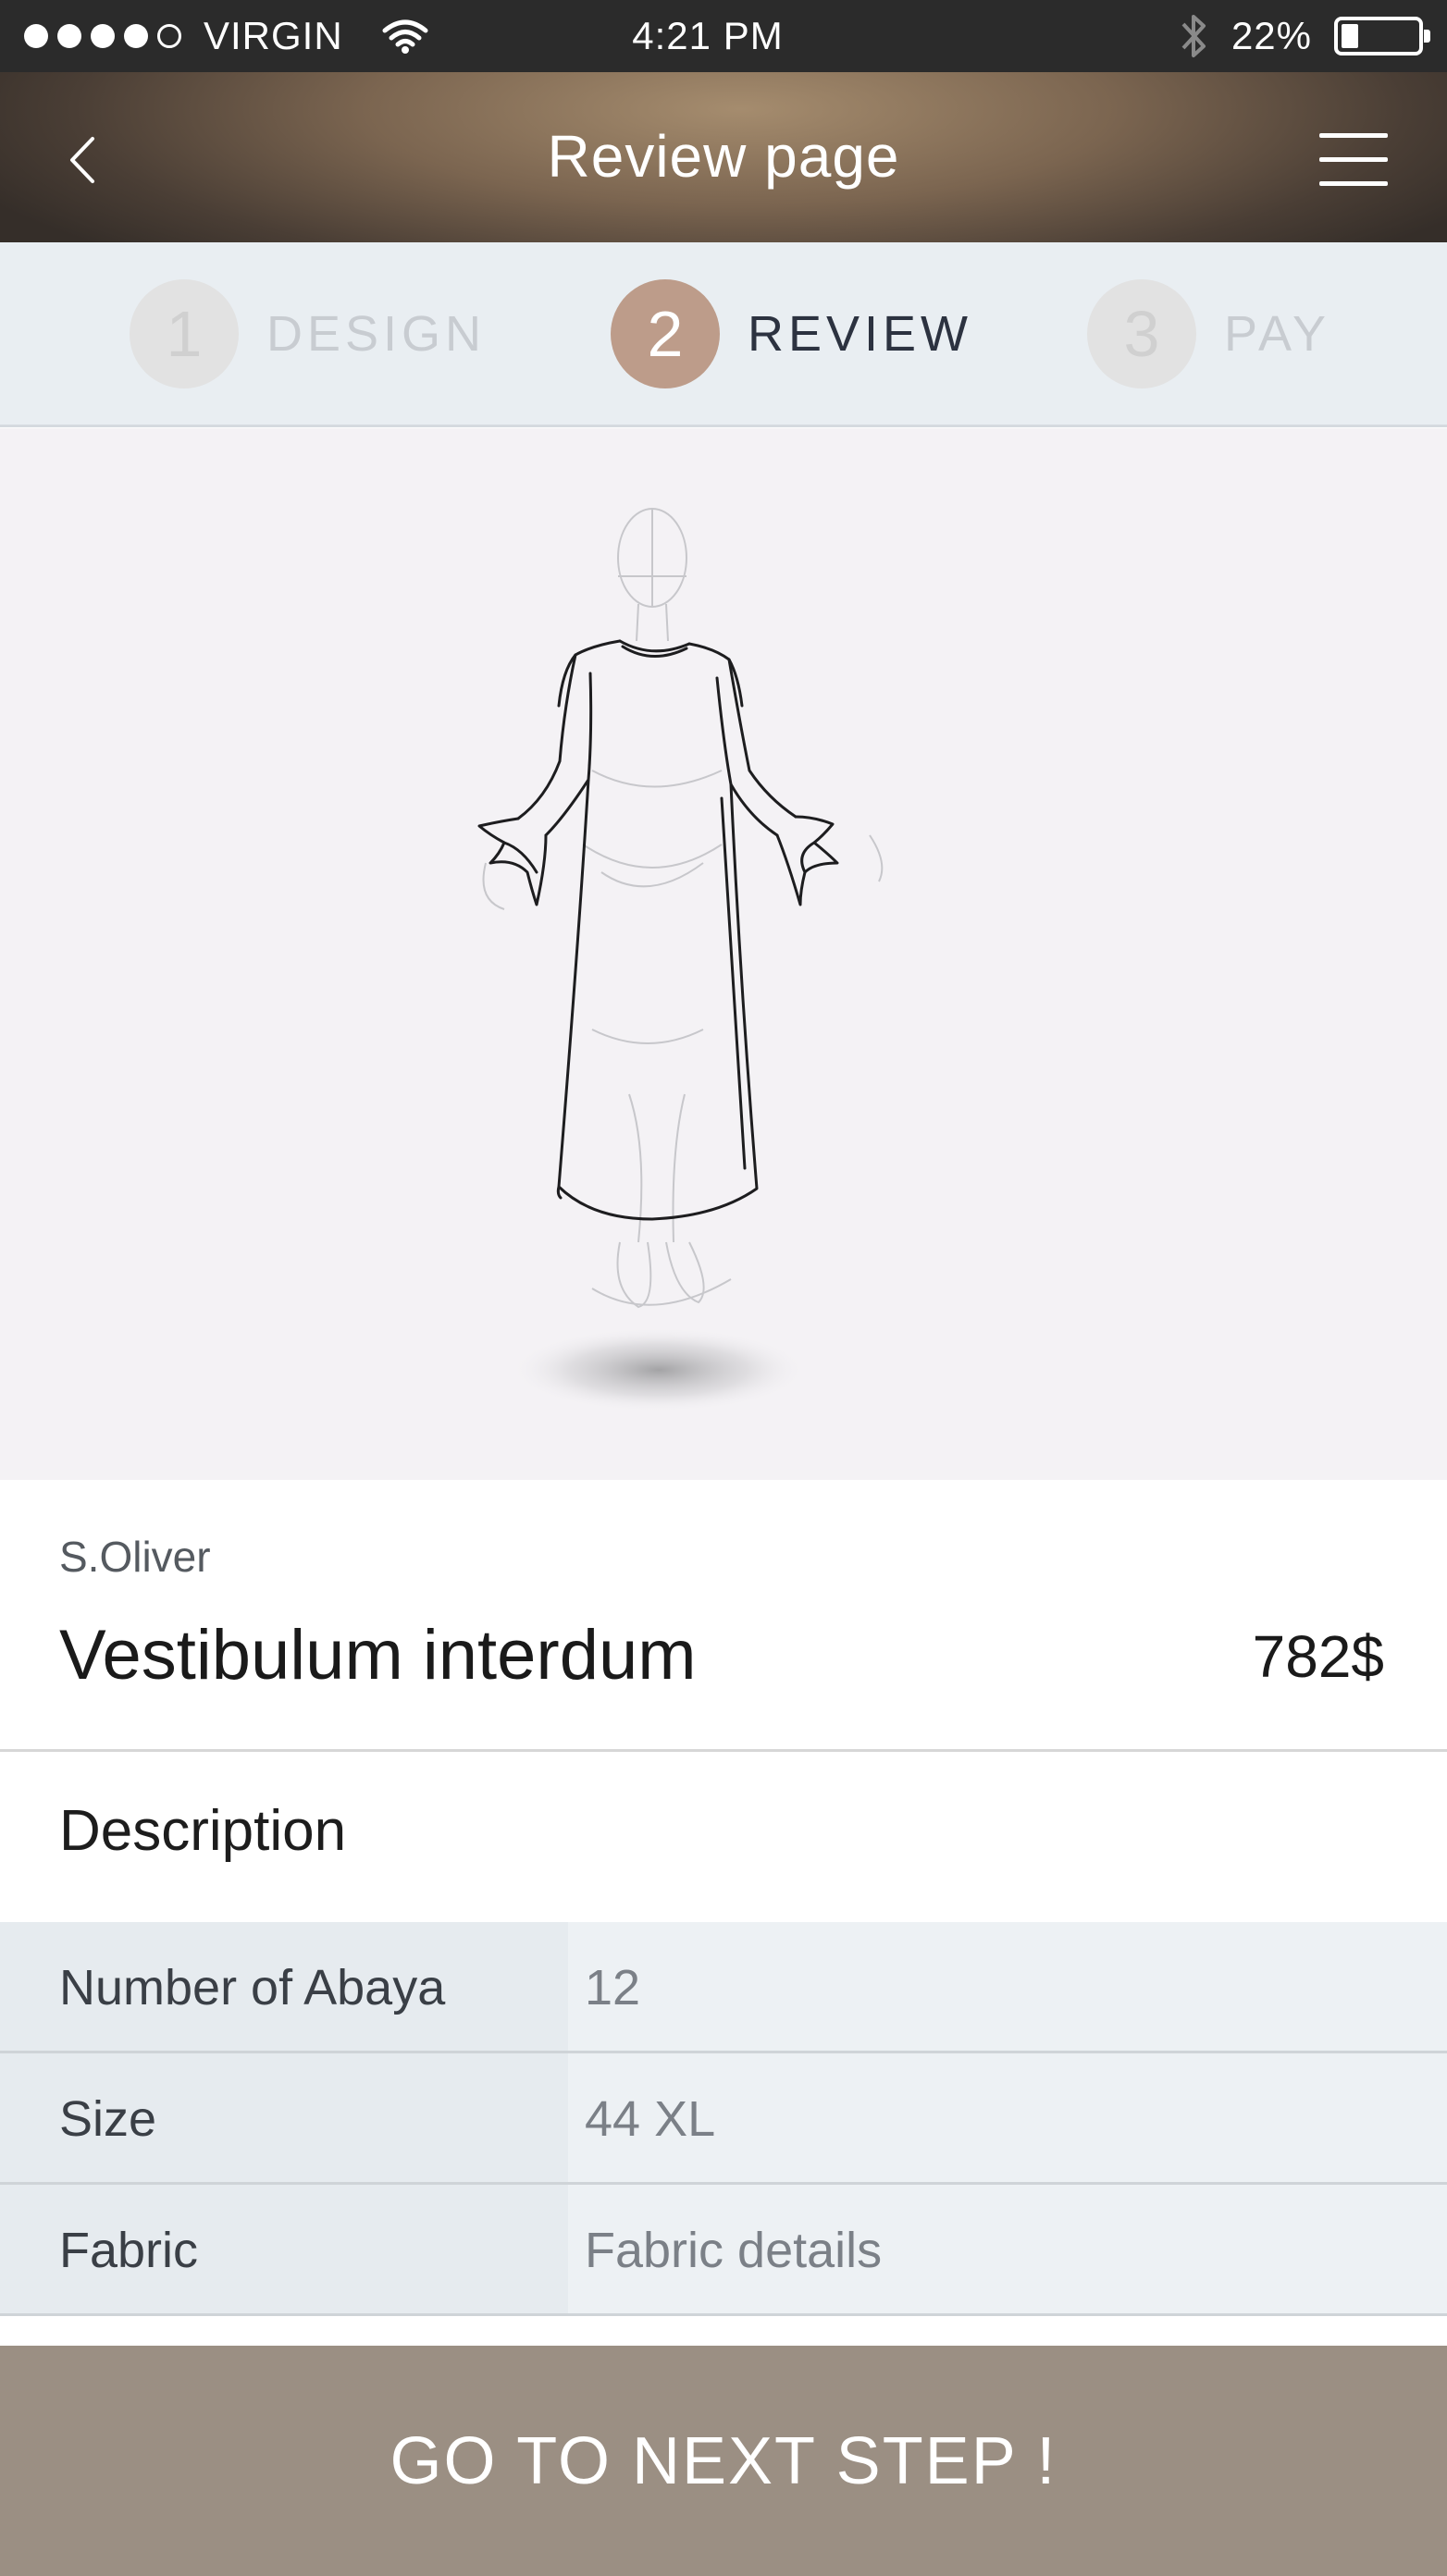 The height and width of the screenshot is (2576, 1447). What do you see at coordinates (378, 1655) in the screenshot?
I see `product-name: Vestibulum interdum` at bounding box center [378, 1655].